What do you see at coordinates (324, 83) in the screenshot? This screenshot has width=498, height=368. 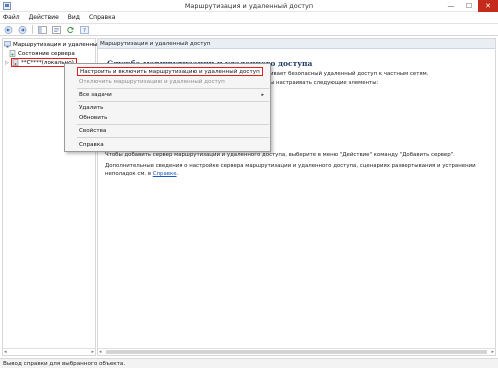 I see `service-description-line-2: ы настраивать следующие элементы:` at bounding box center [324, 83].